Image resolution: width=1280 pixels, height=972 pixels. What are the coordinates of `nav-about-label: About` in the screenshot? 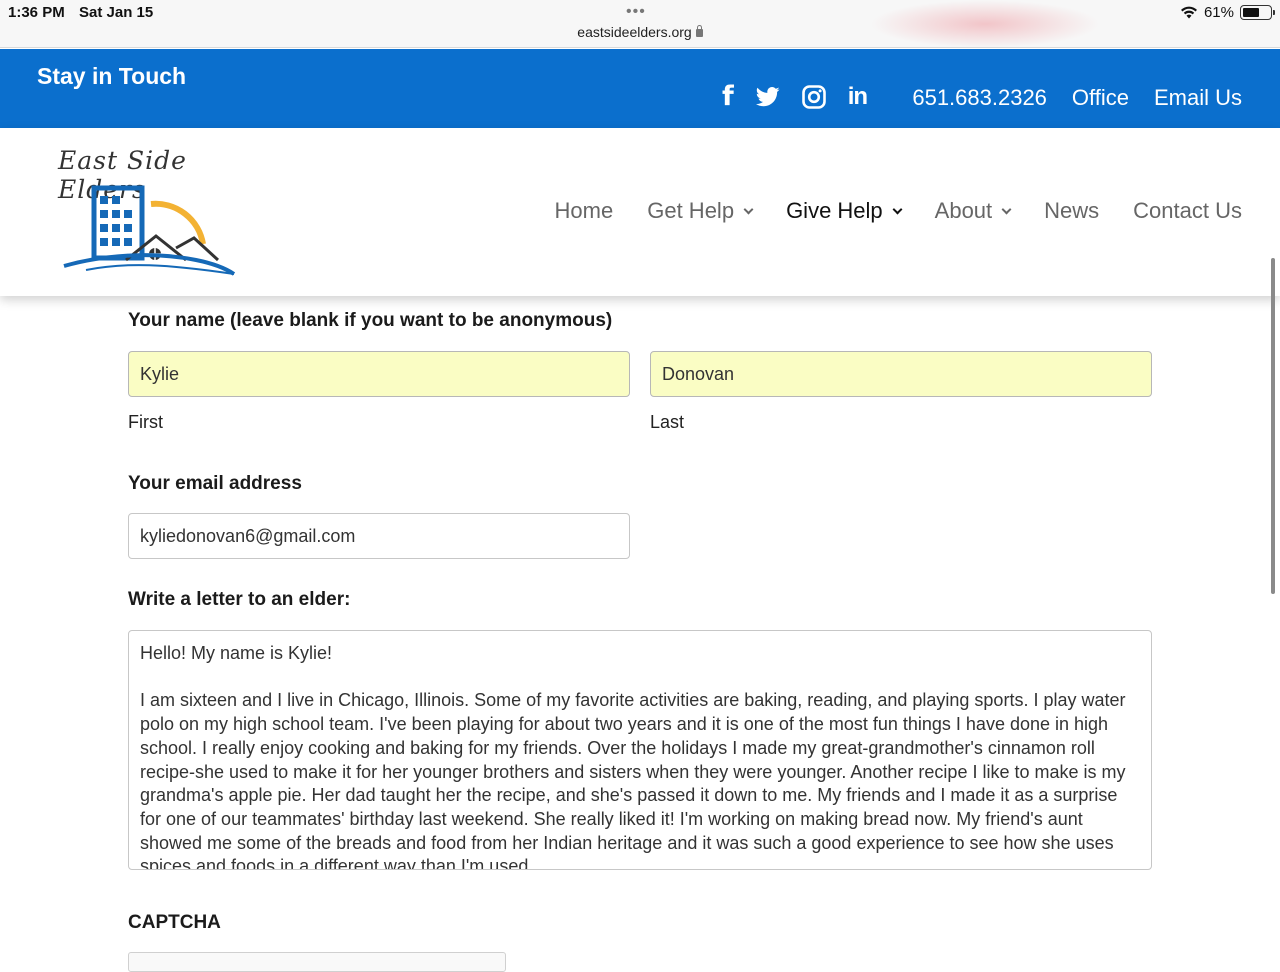 It's located at (963, 210).